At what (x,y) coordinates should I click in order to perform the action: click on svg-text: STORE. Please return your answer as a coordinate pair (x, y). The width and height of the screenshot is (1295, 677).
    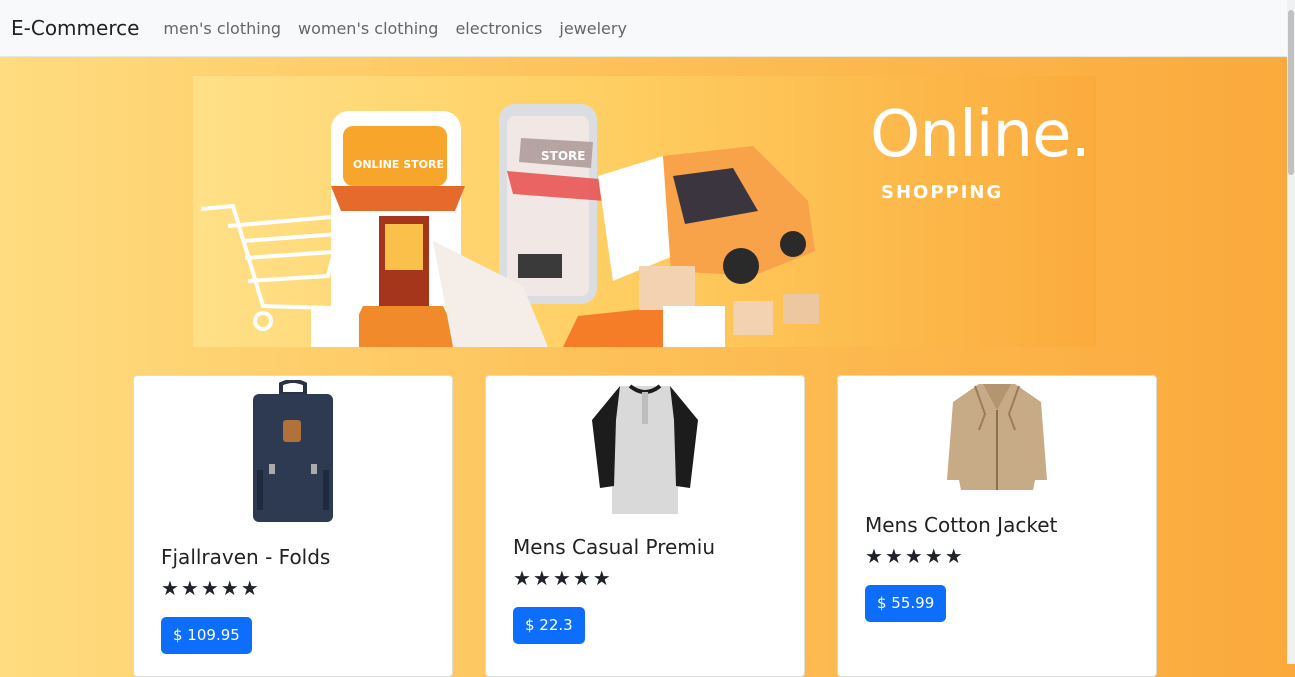
    Looking at the image, I should click on (563, 156).